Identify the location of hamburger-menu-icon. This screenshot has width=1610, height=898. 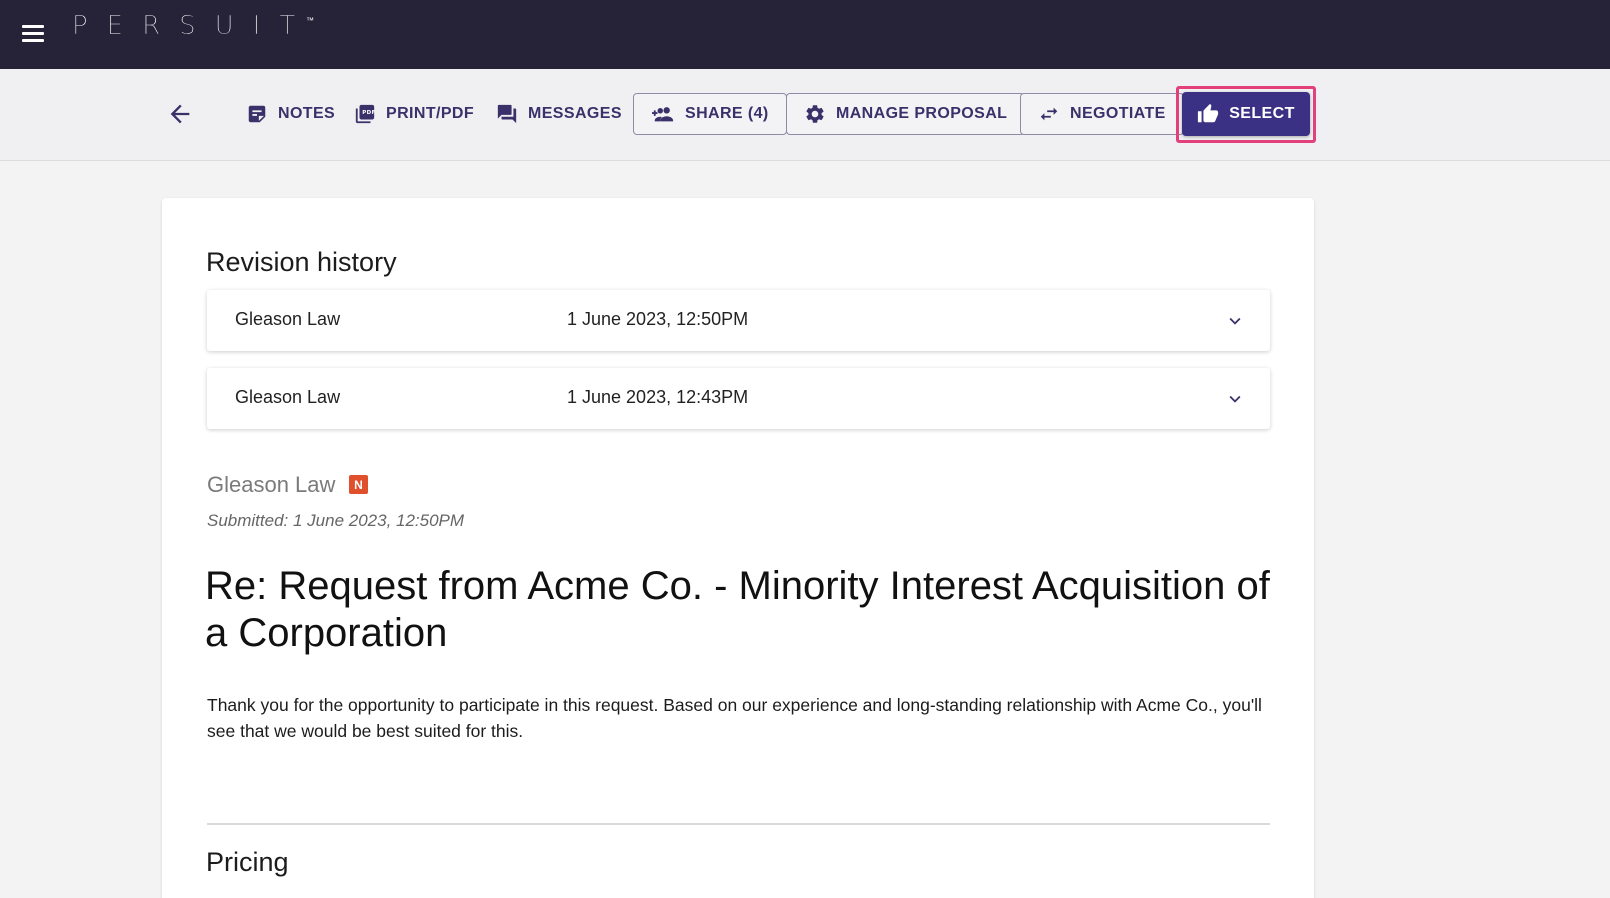
(33, 33).